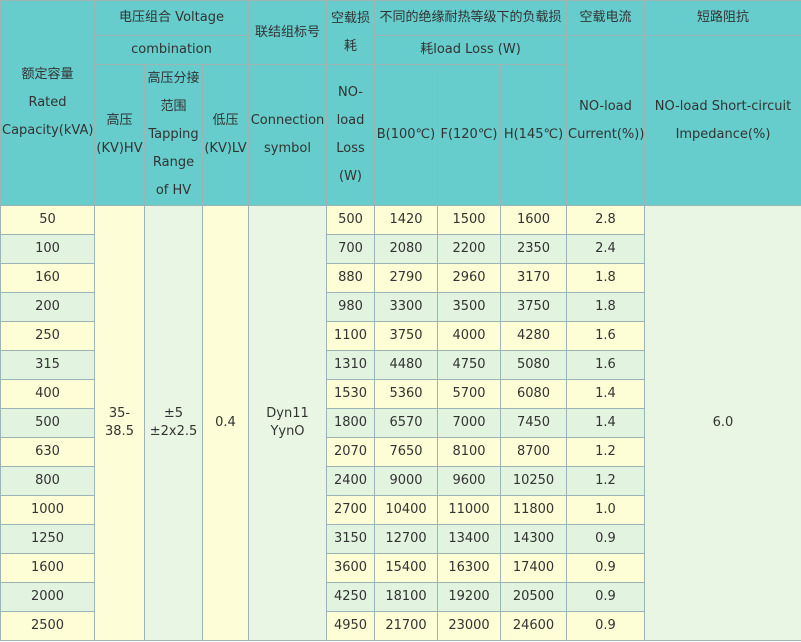 Image resolution: width=801 pixels, height=642 pixels. What do you see at coordinates (47, 394) in the screenshot?
I see `capacity-cell: 400` at bounding box center [47, 394].